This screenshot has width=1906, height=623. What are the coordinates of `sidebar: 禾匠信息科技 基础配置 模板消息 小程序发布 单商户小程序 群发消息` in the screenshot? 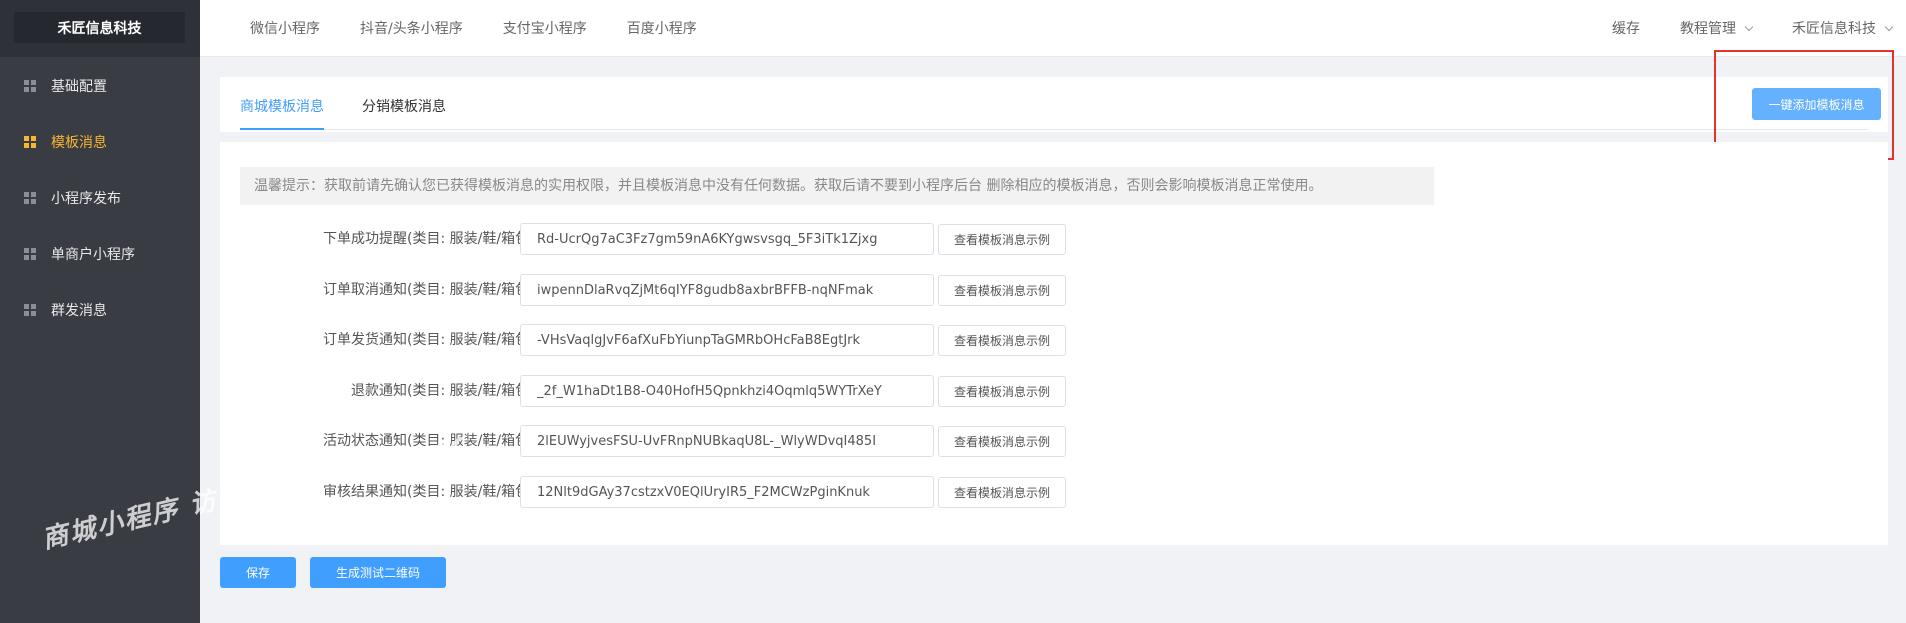 It's located at (100, 311).